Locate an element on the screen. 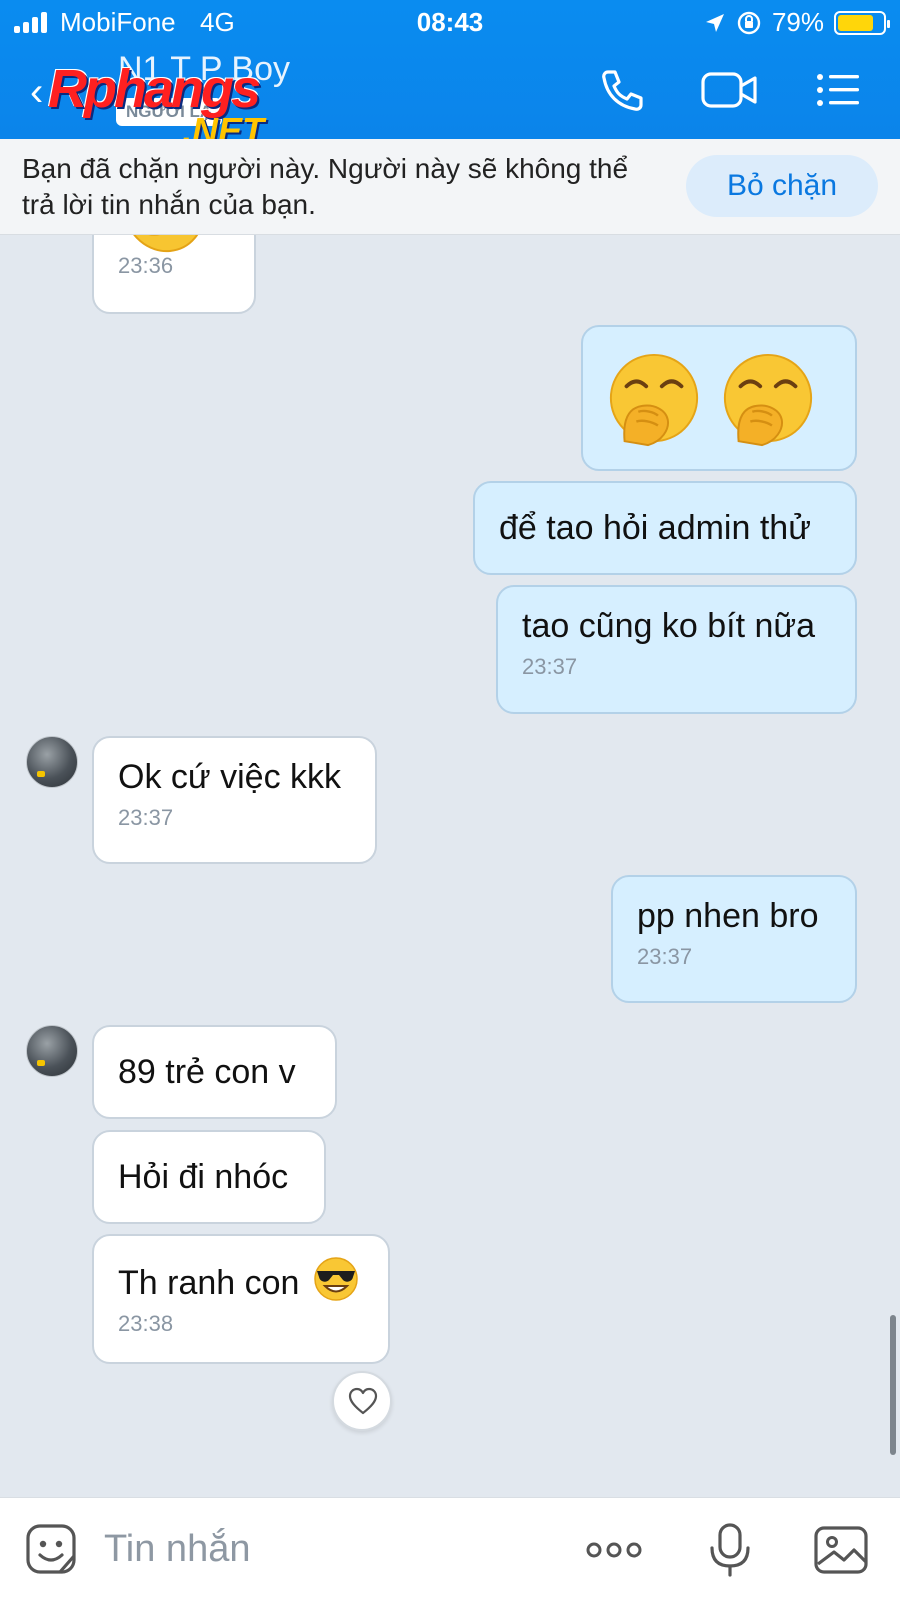  stranger-badge: NGƯỜI LẠ is located at coordinates (169, 112).